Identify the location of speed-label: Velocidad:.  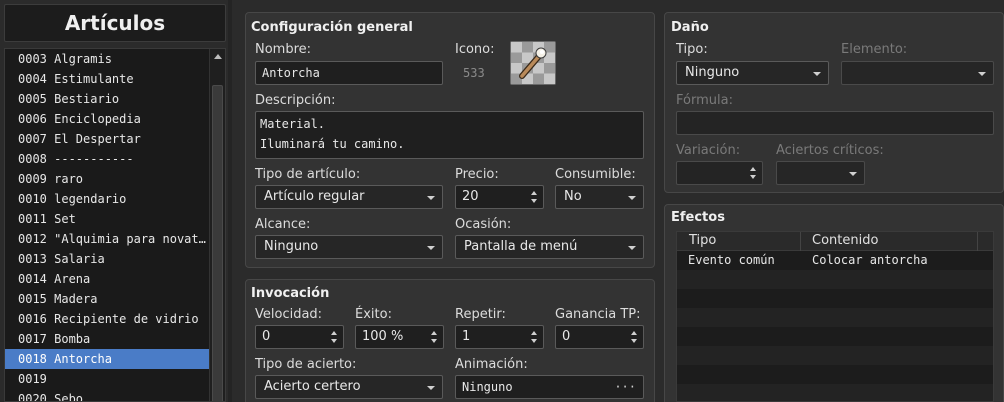
(289, 314).